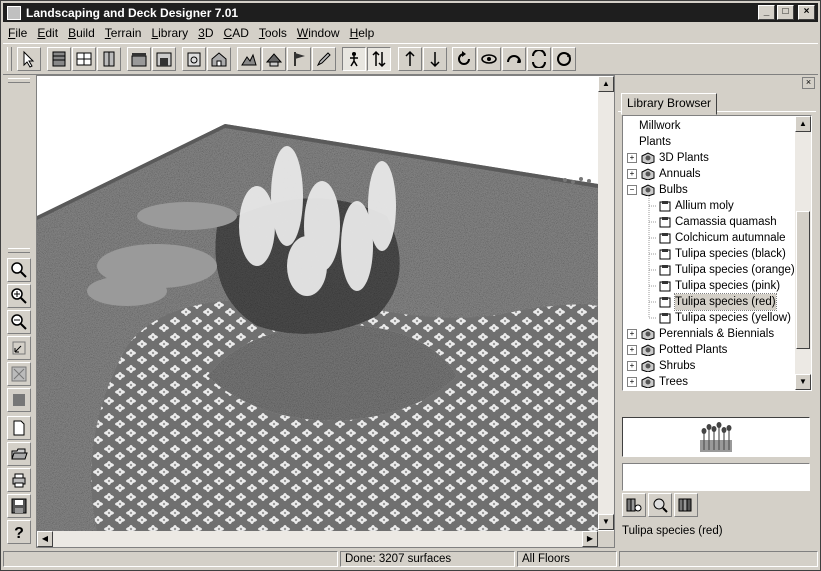  What do you see at coordinates (410, 12) in the screenshot?
I see `title-bar: Landscaping and Deck Designer 7.01 _ □ ×` at bounding box center [410, 12].